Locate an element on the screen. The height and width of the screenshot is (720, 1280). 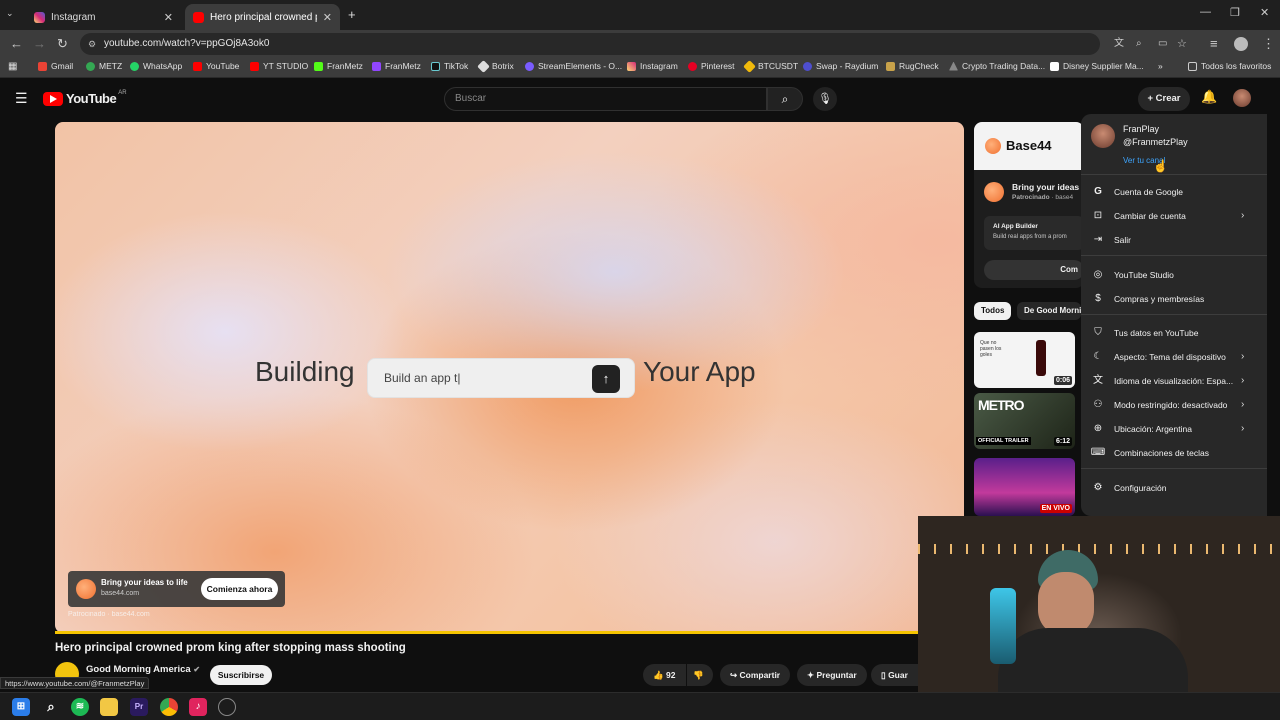
menu-item-sign-out: ⇥ Salir is located at coordinates (1174, 240).